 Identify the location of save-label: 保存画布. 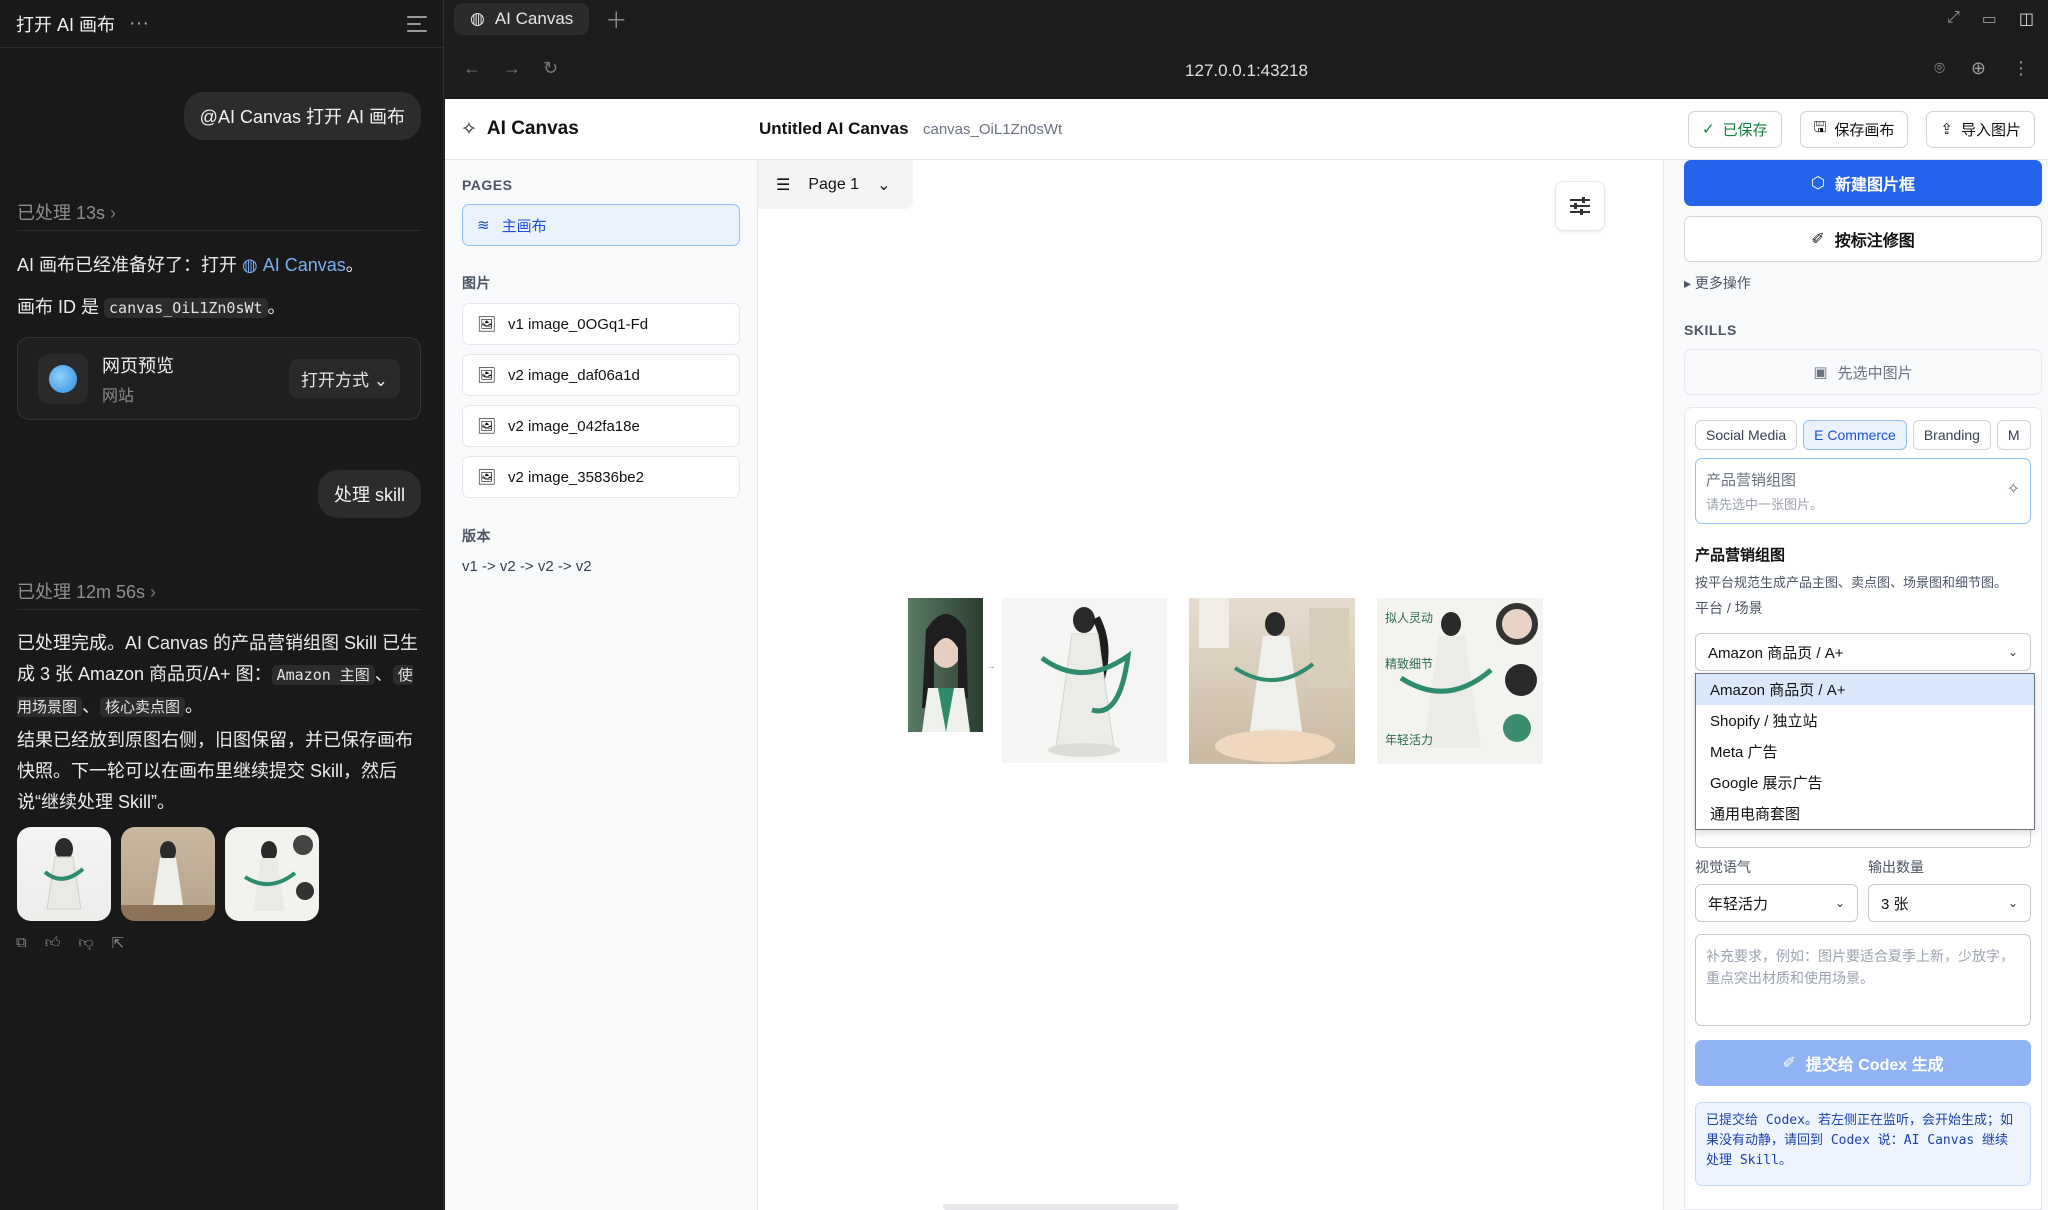
(1864, 130).